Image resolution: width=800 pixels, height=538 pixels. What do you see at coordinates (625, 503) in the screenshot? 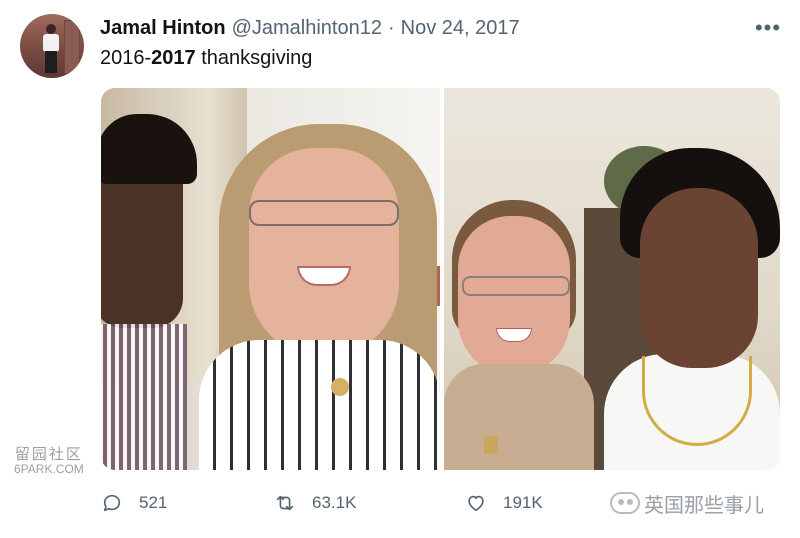
I see `wechat-icon` at bounding box center [625, 503].